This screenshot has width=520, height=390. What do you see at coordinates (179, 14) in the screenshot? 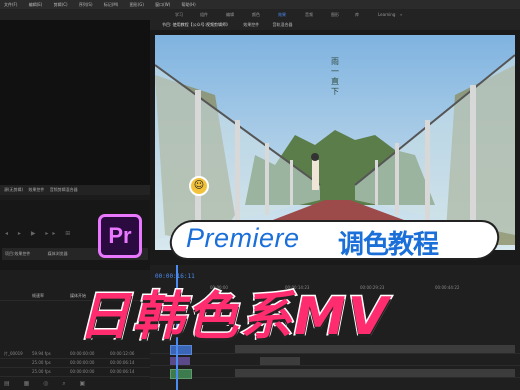
I see `workspace-tab-learn: 学习` at bounding box center [179, 14].